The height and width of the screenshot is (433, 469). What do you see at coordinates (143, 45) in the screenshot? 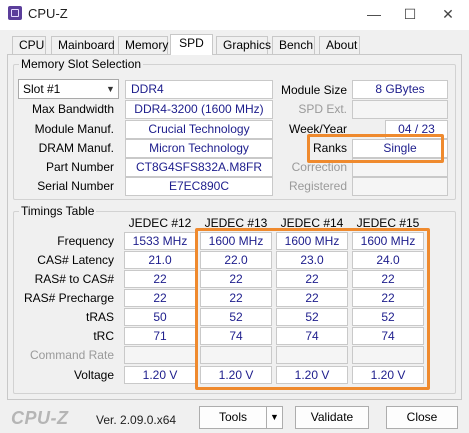
I see `tab-memory: Memory` at bounding box center [143, 45].